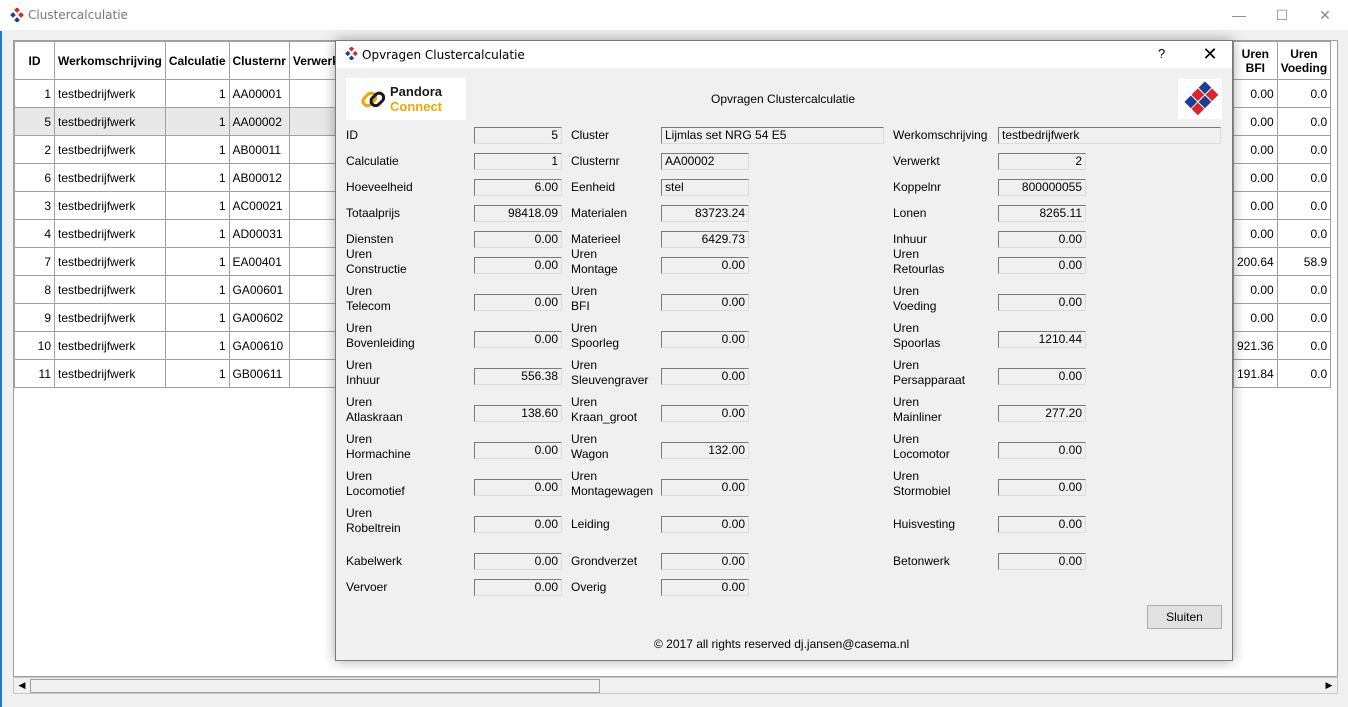 The height and width of the screenshot is (707, 1348). What do you see at coordinates (1042, 213) in the screenshot?
I see `field-value: 8265.11` at bounding box center [1042, 213].